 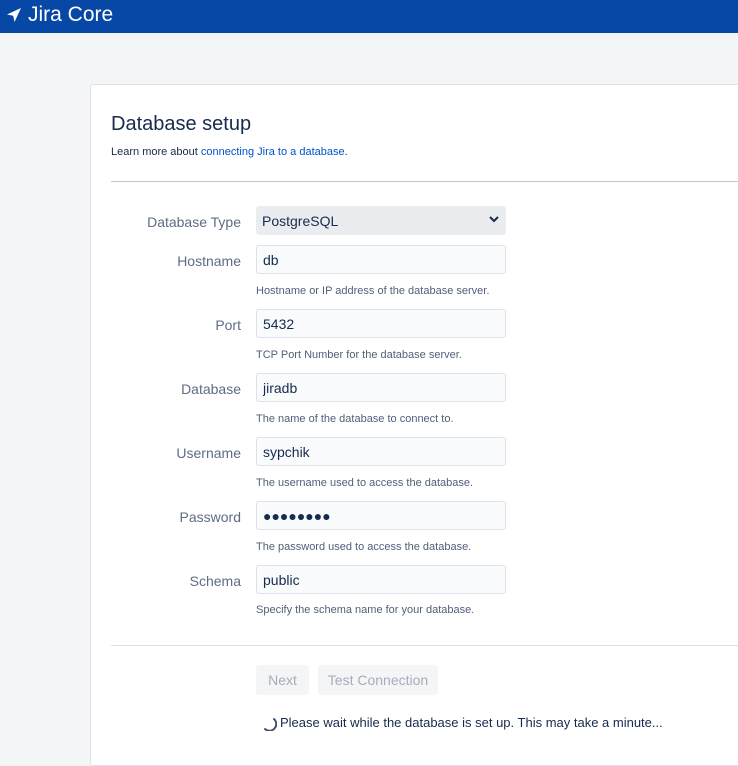 What do you see at coordinates (209, 261) in the screenshot?
I see `hostname-label: Hostname` at bounding box center [209, 261].